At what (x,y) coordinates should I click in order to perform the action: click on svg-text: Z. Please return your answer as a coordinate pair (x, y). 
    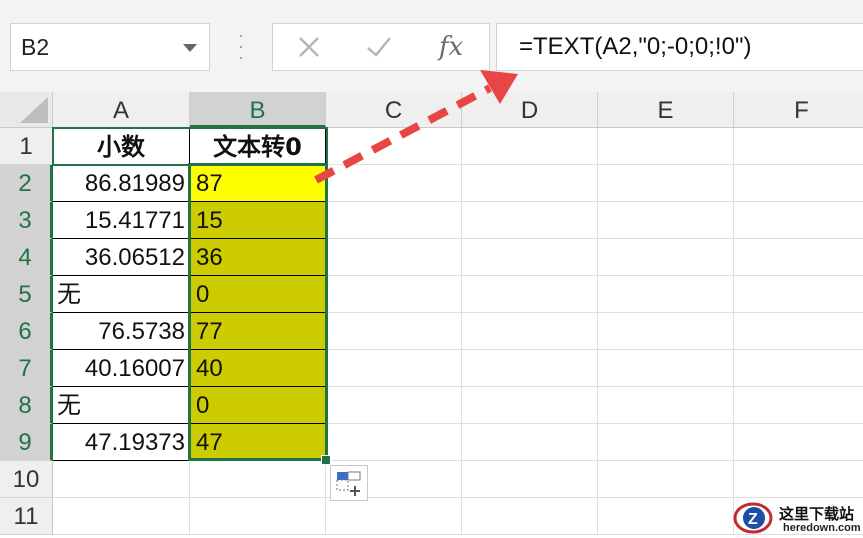
    Looking at the image, I should click on (753, 519).